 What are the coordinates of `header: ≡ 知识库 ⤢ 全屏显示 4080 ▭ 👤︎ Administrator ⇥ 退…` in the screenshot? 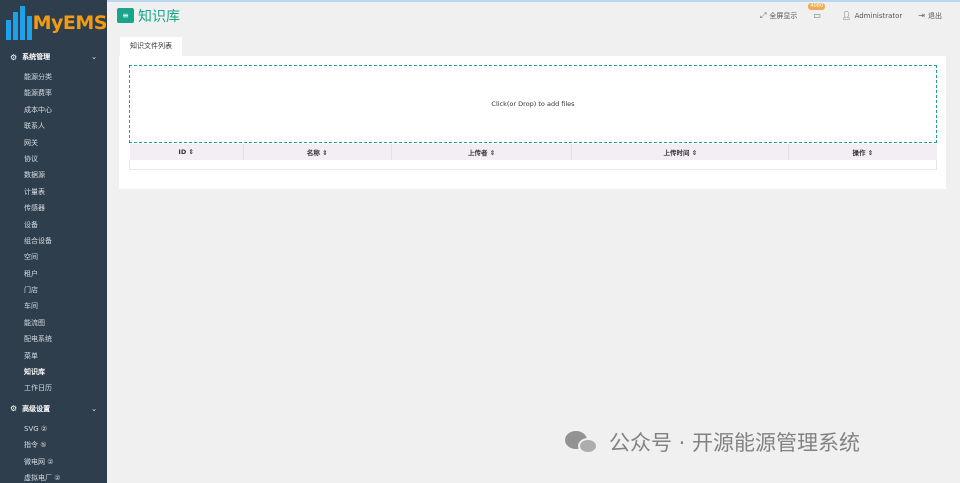 It's located at (533, 15).